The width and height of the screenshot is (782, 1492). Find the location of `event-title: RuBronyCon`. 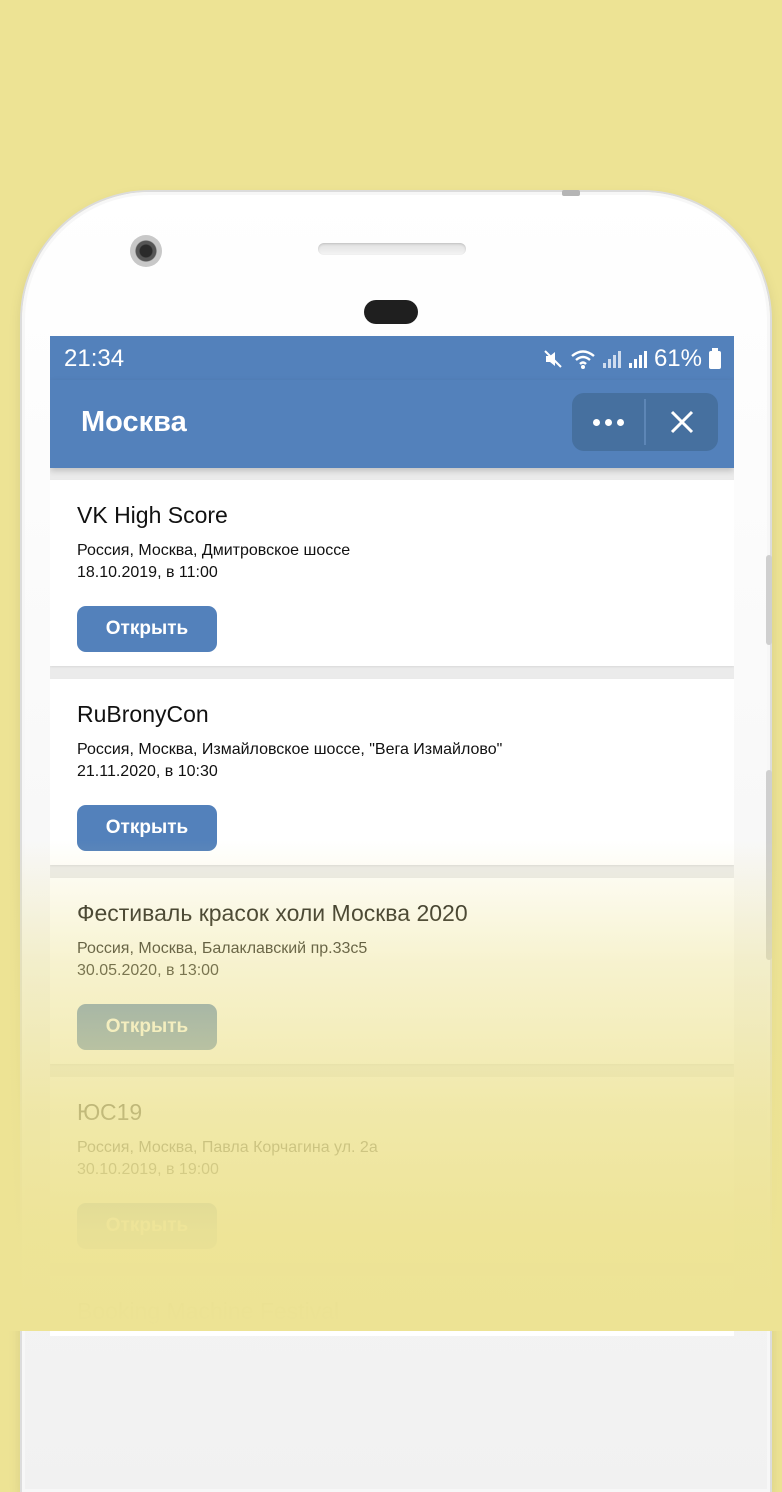

event-title: RuBronyCon is located at coordinates (143, 714).